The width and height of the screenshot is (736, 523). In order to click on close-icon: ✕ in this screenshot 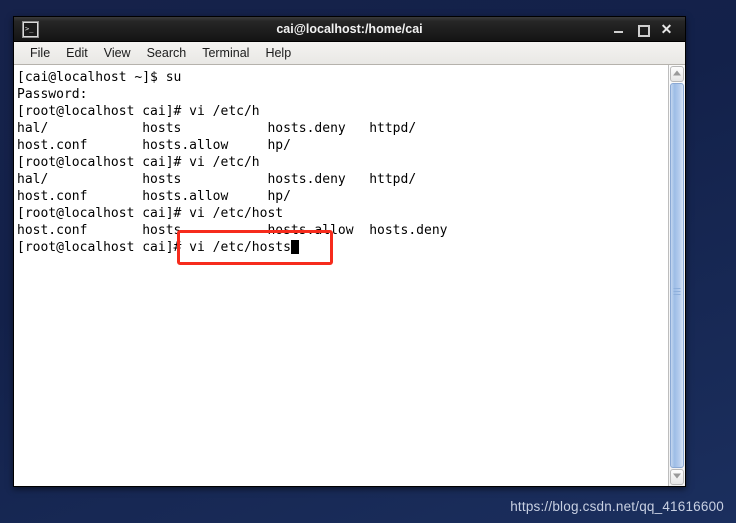, I will do `click(666, 29)`.